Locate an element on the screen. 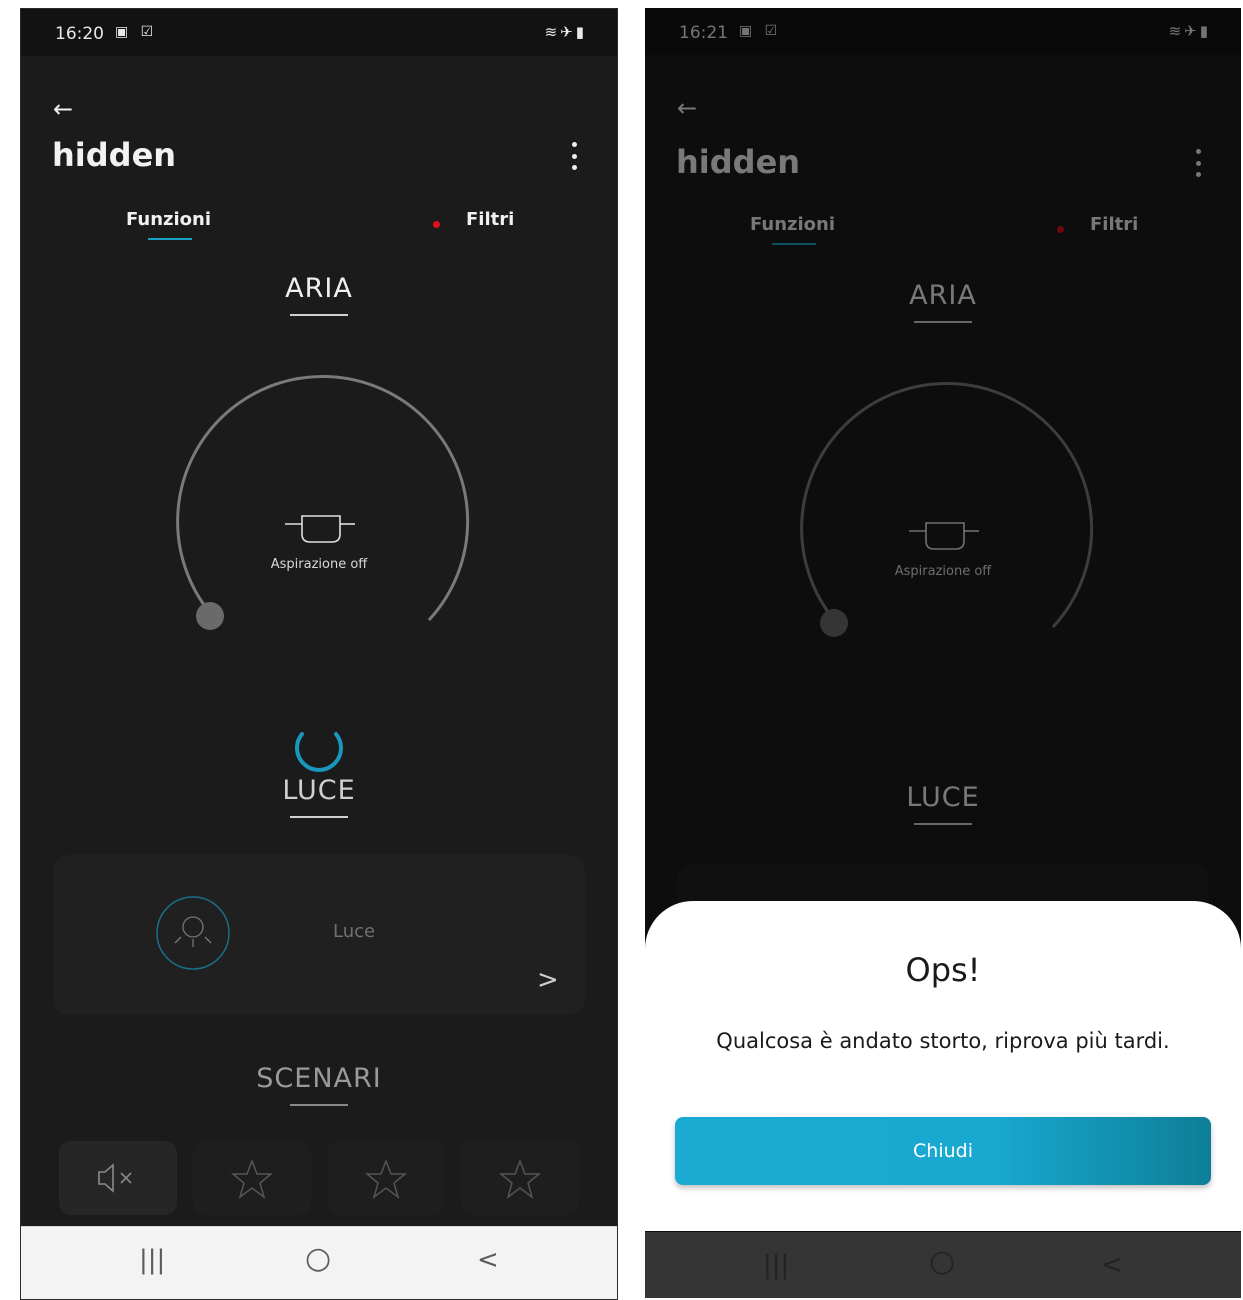  tab-funzioni: Funzioni is located at coordinates (169, 224).